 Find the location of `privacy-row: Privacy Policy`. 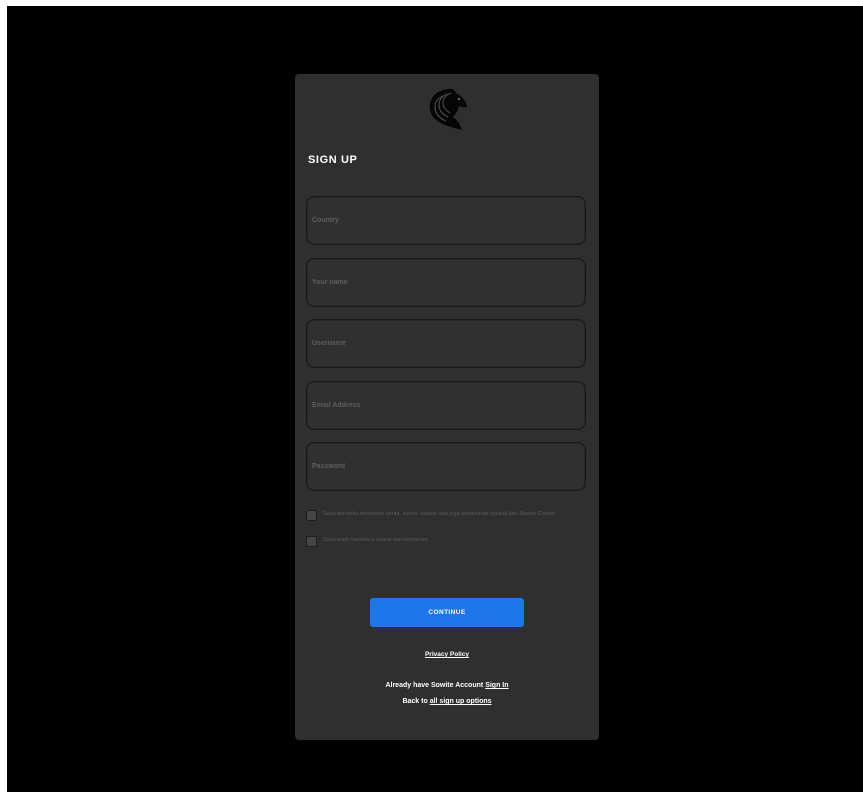

privacy-row: Privacy Policy is located at coordinates (447, 654).